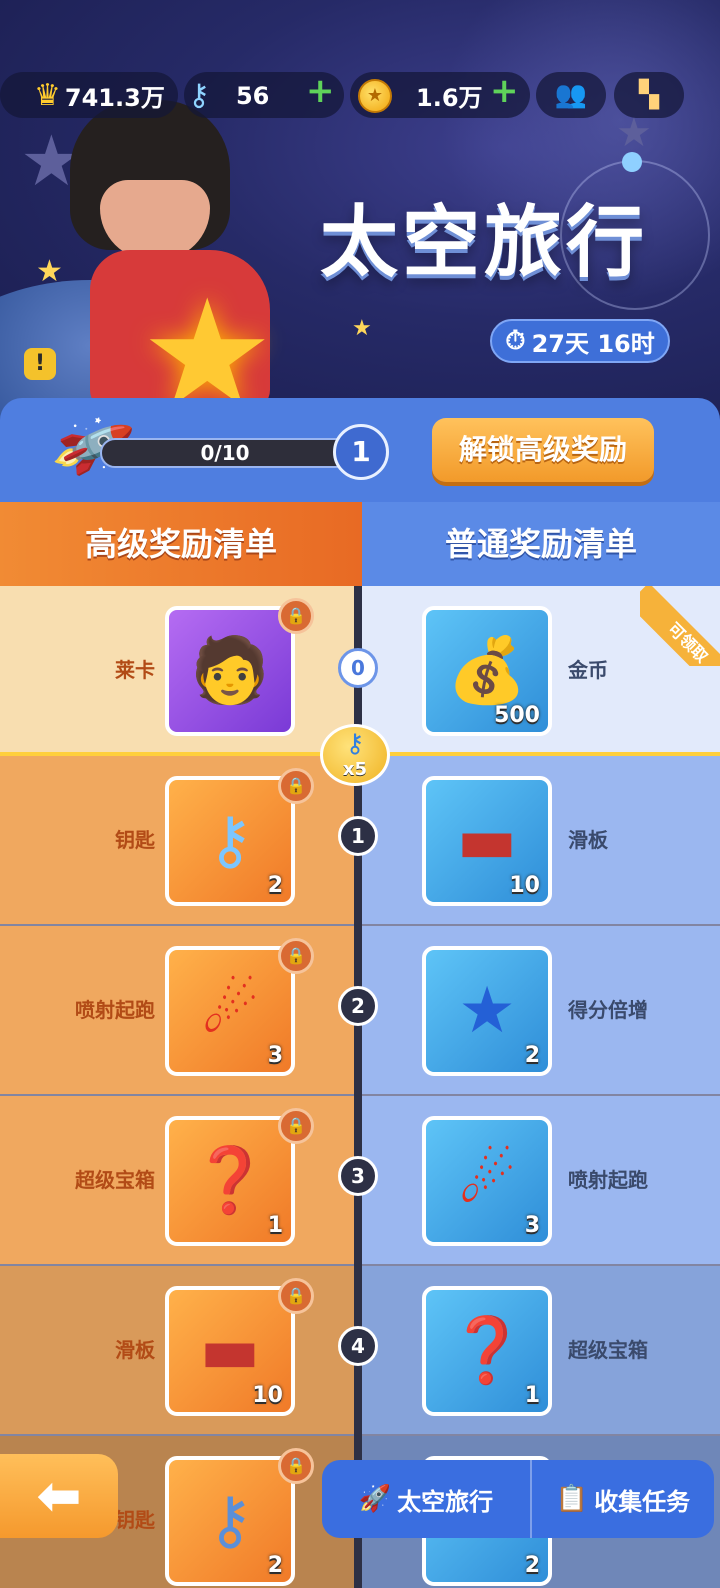  I want to click on key-cost-badge: ⚷ x5, so click(355, 755).